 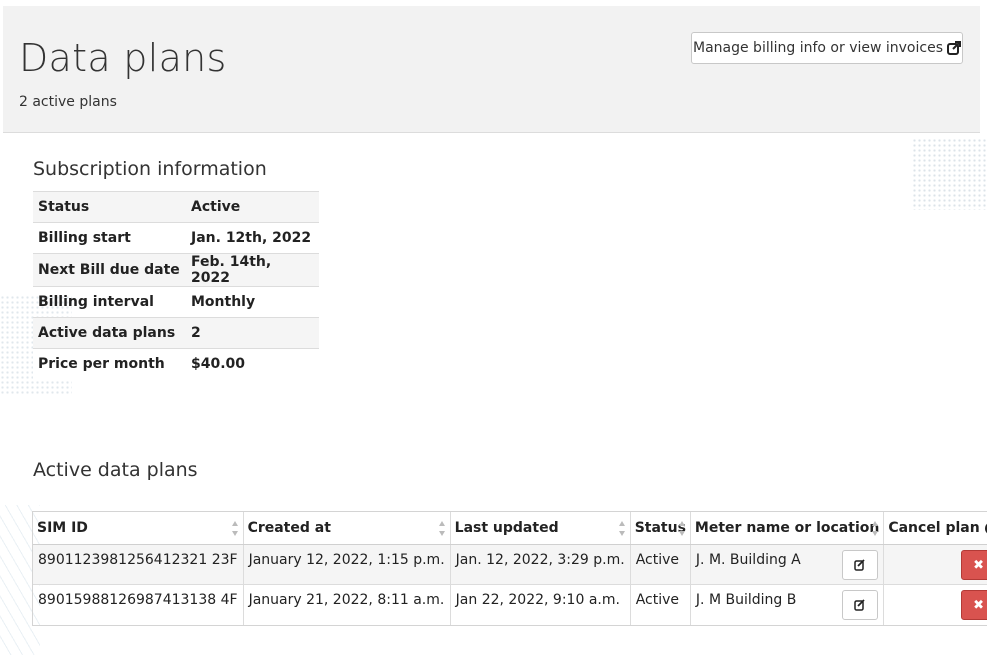 What do you see at coordinates (252, 333) in the screenshot?
I see `subscription-value: 2` at bounding box center [252, 333].